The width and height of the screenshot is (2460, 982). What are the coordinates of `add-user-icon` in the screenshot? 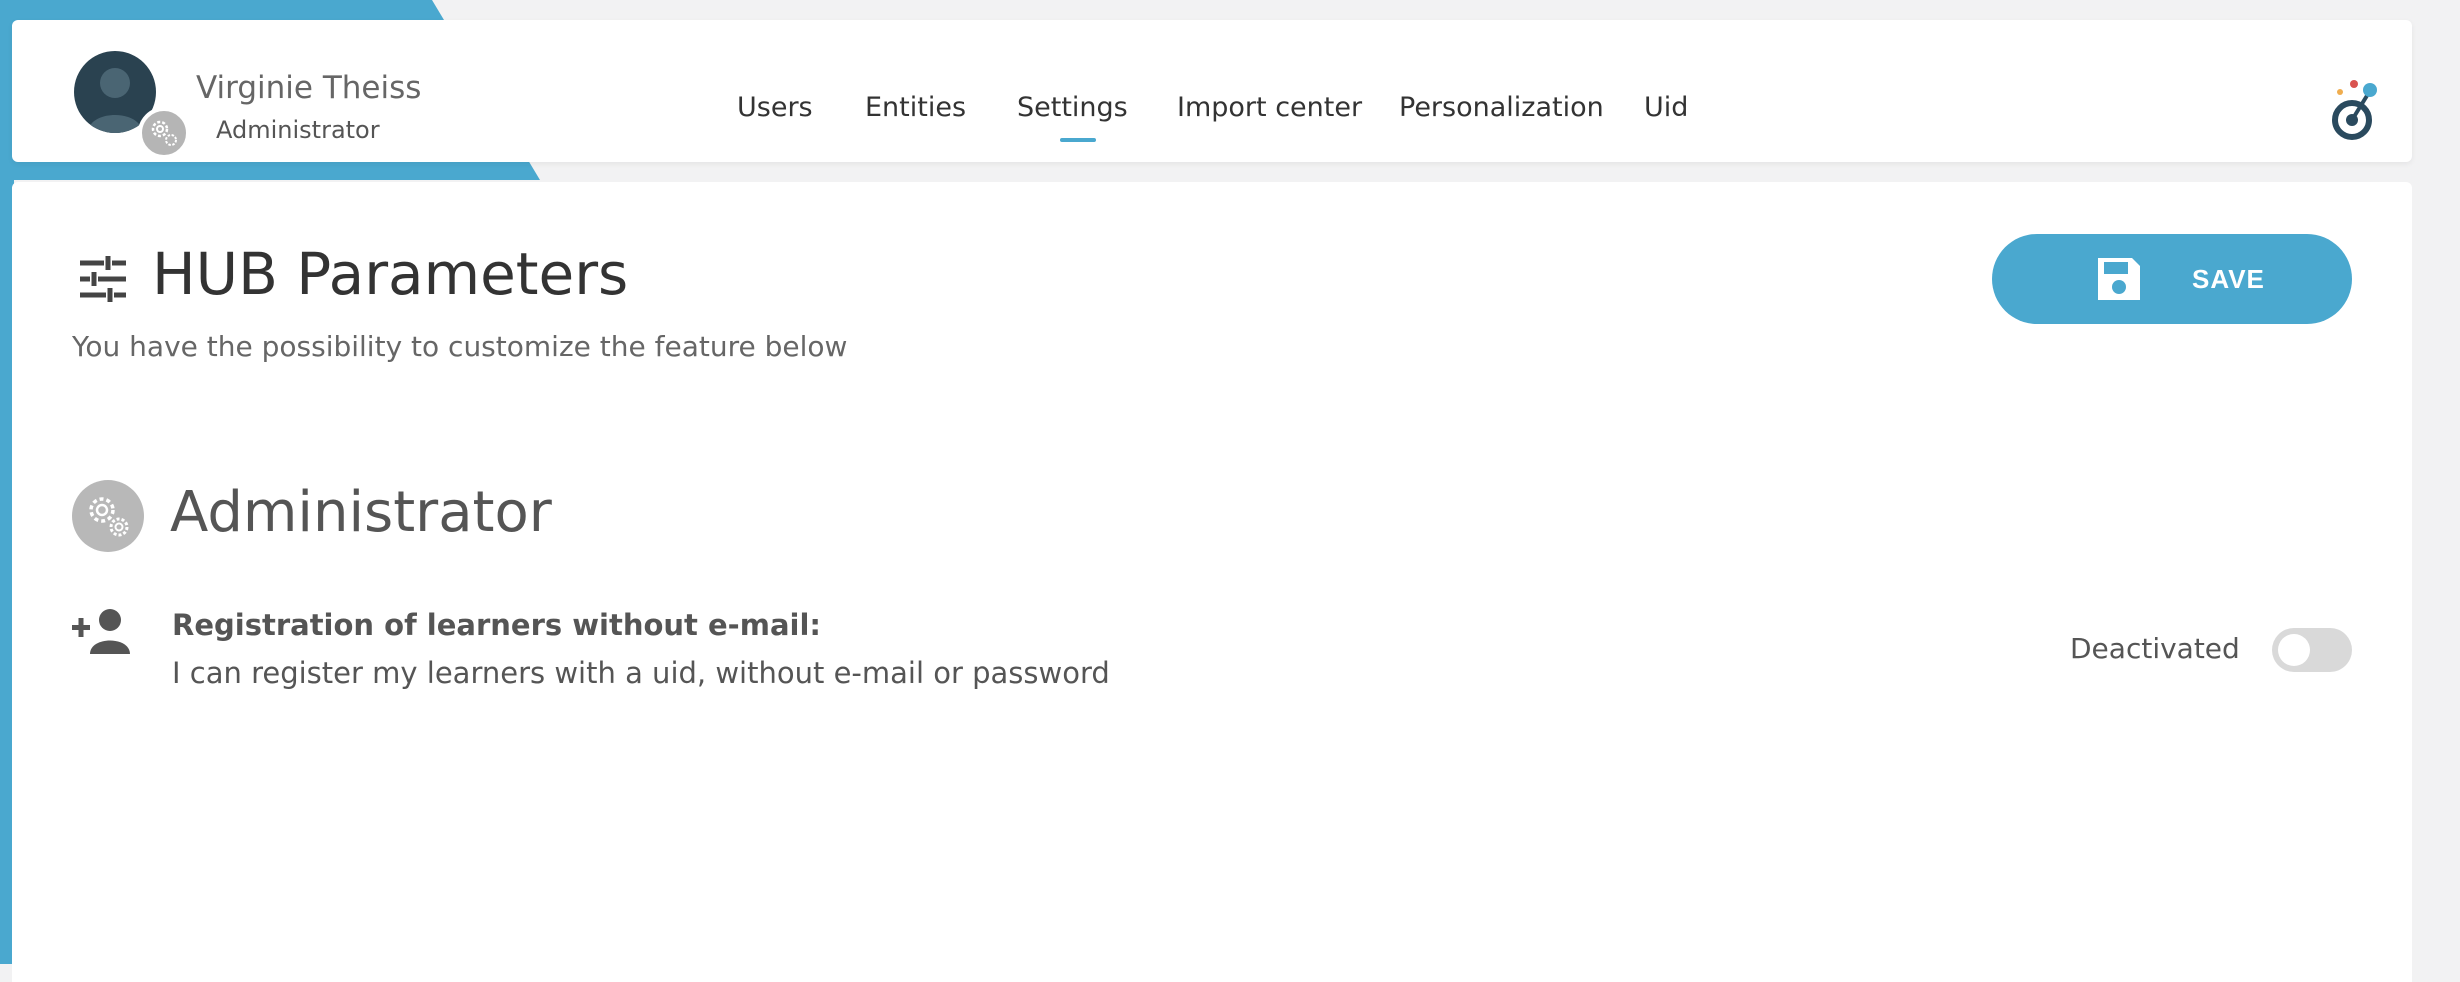 It's located at (101, 631).